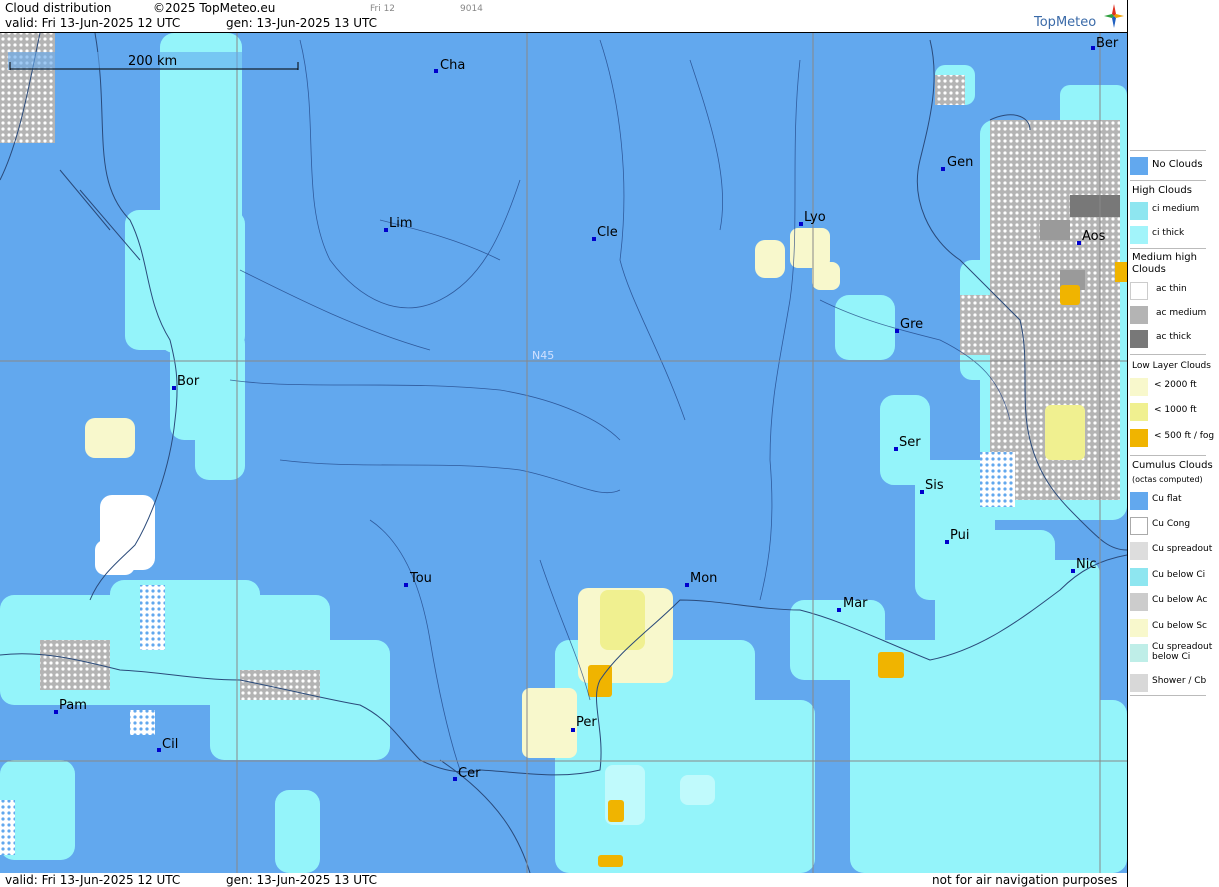 The height and width of the screenshot is (887, 1219). Describe the element at coordinates (1065, 22) in the screenshot. I see `logo-text: TopMeteo` at that location.